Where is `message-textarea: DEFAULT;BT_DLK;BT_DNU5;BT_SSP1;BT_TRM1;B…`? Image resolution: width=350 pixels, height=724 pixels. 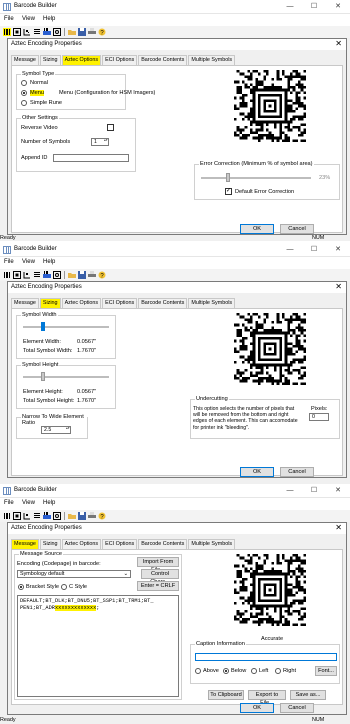 message-textarea: DEFAULT;BT_DLK;BT_DNU5;BT_SSP1;BT_TRM1;B… is located at coordinates (98, 646).